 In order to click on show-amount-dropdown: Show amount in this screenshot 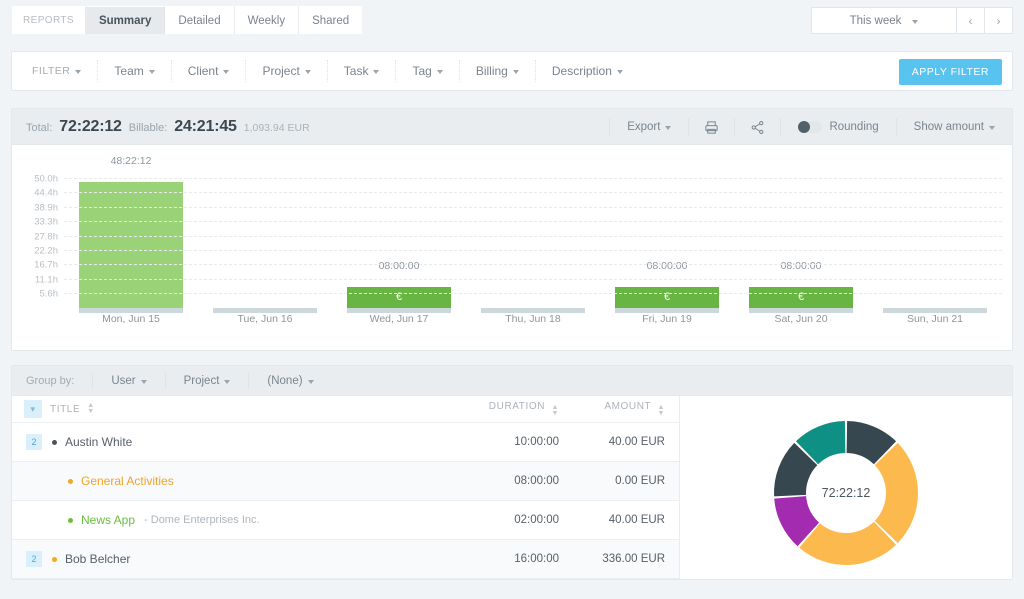, I will do `click(953, 127)`.